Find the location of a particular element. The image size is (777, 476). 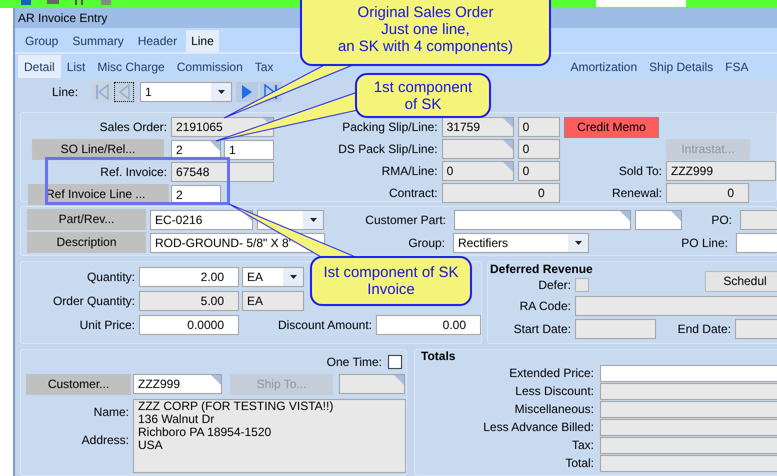

tab: Group is located at coordinates (42, 41).